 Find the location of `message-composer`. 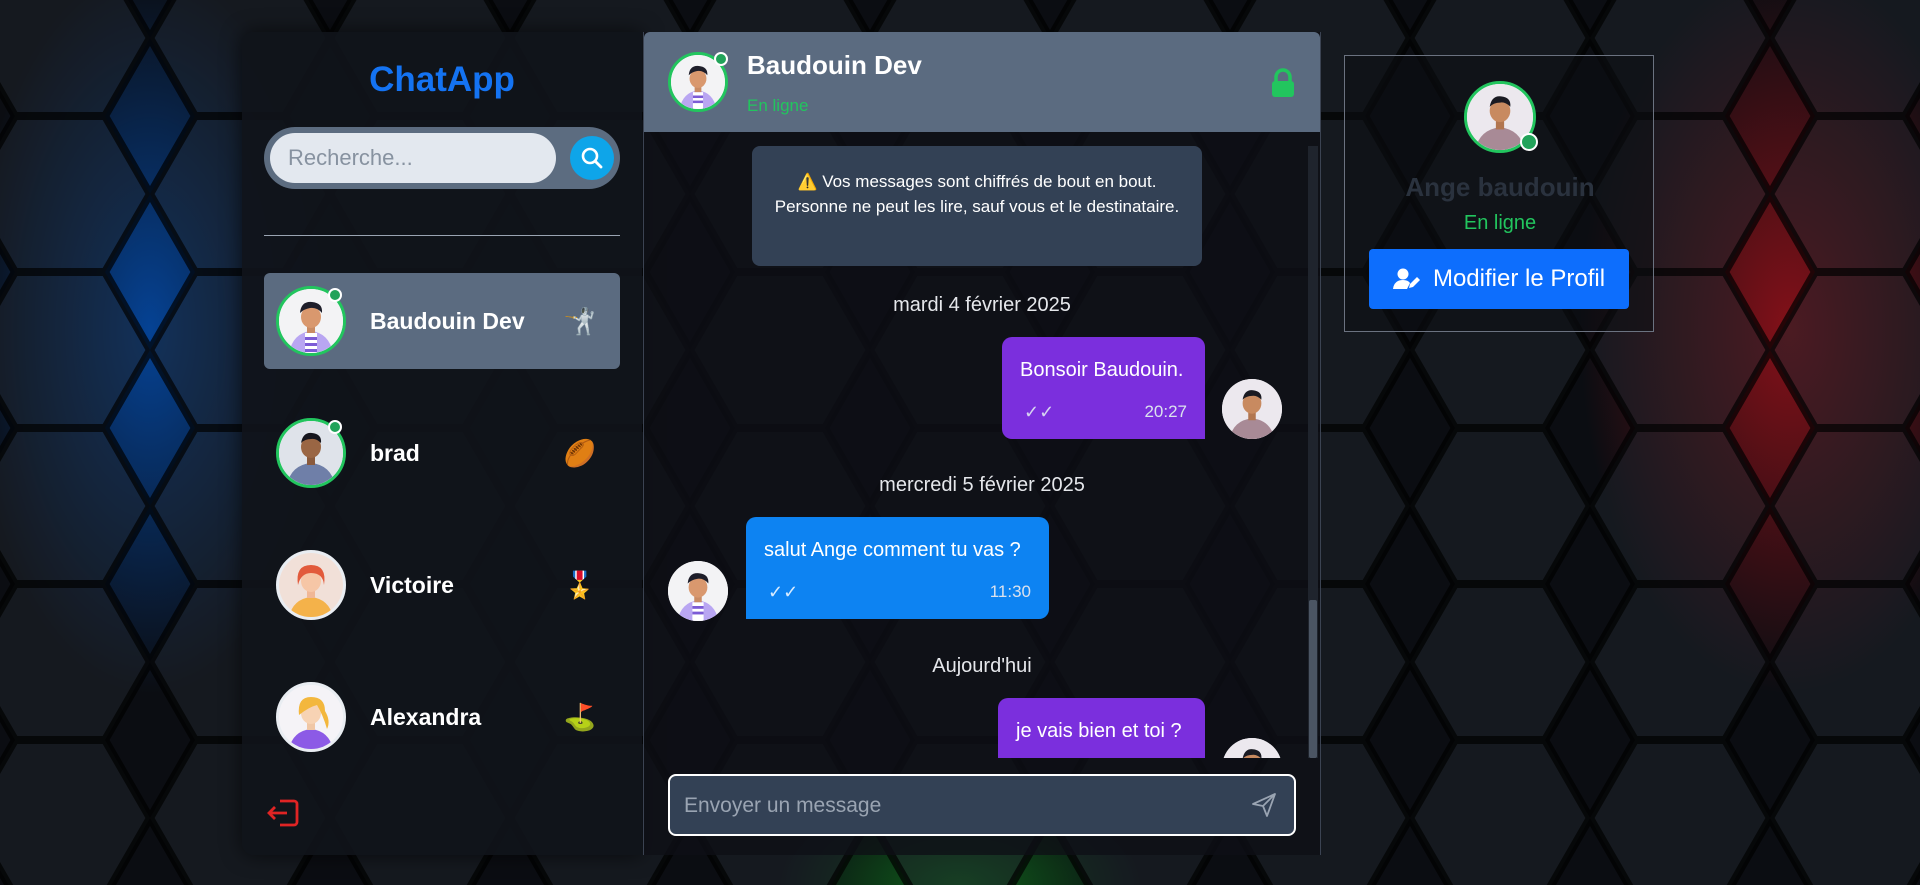

message-composer is located at coordinates (982, 805).